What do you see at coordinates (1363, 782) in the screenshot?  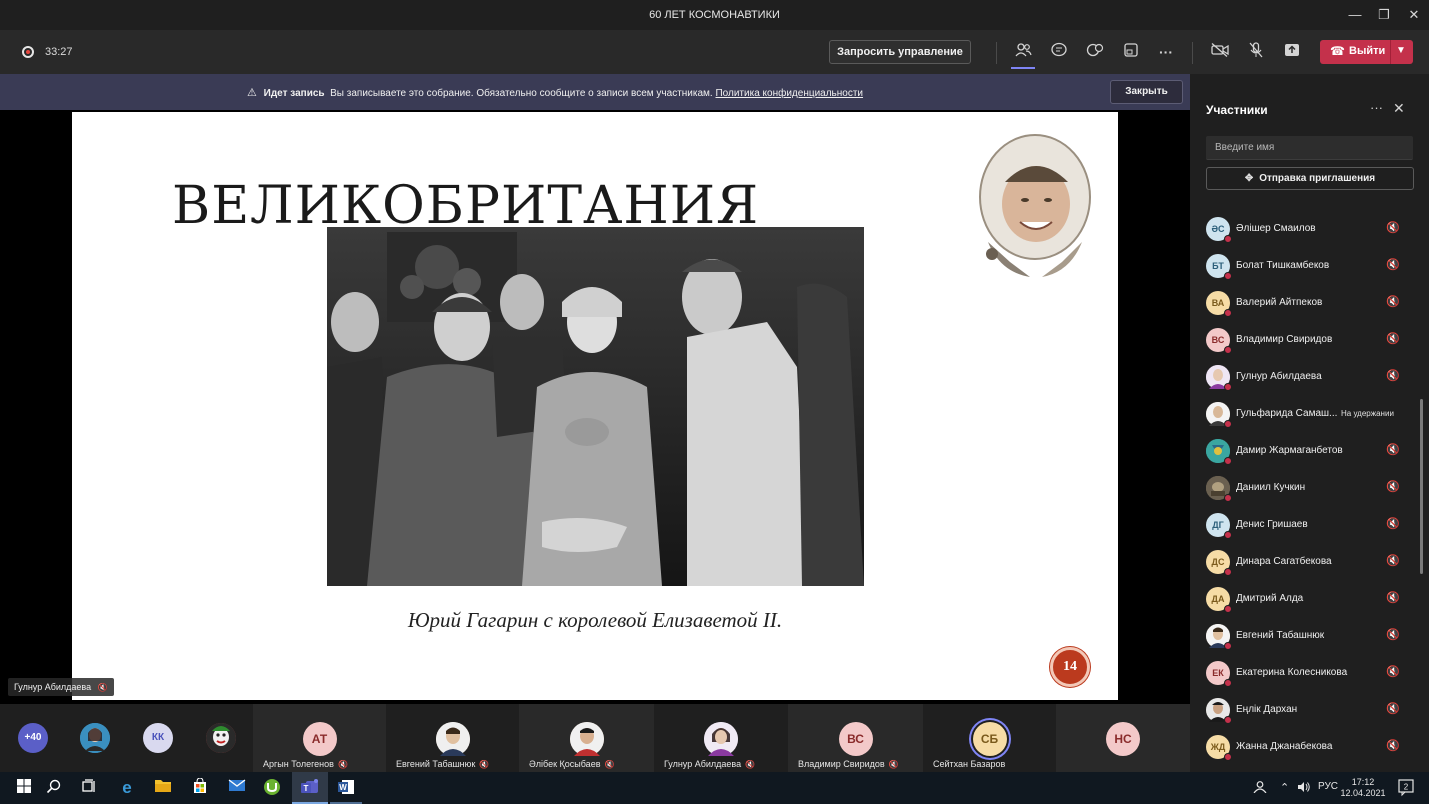 I see `clock-time: 17:12` at bounding box center [1363, 782].